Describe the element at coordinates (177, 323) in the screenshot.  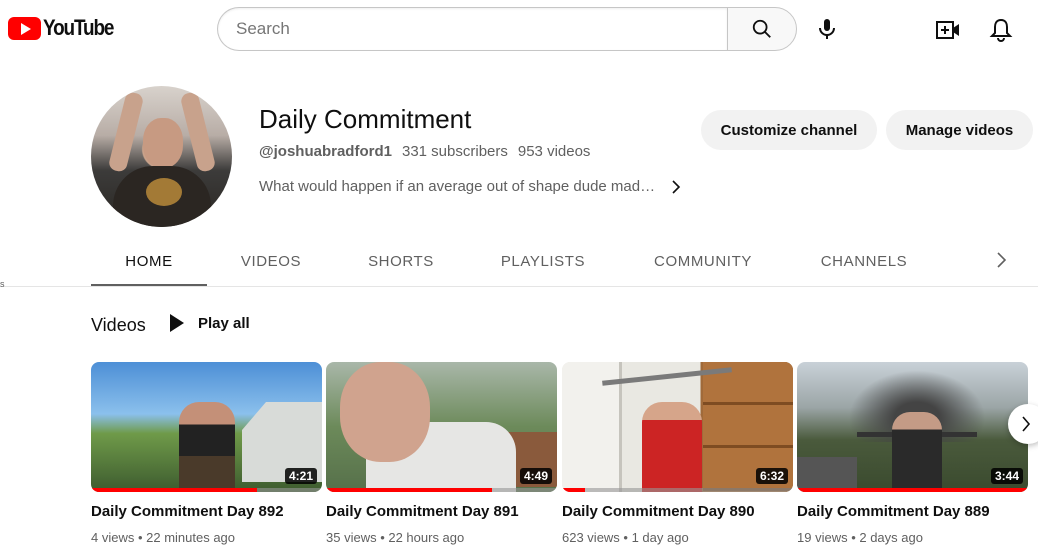
I see `play-icon` at that location.